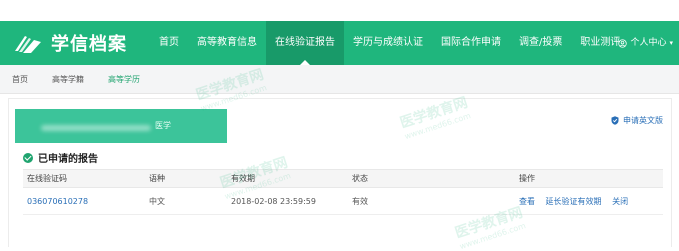  Describe the element at coordinates (287, 201) in the screenshot. I see `validity-cell: 2018-02-08 23:59:59` at that location.